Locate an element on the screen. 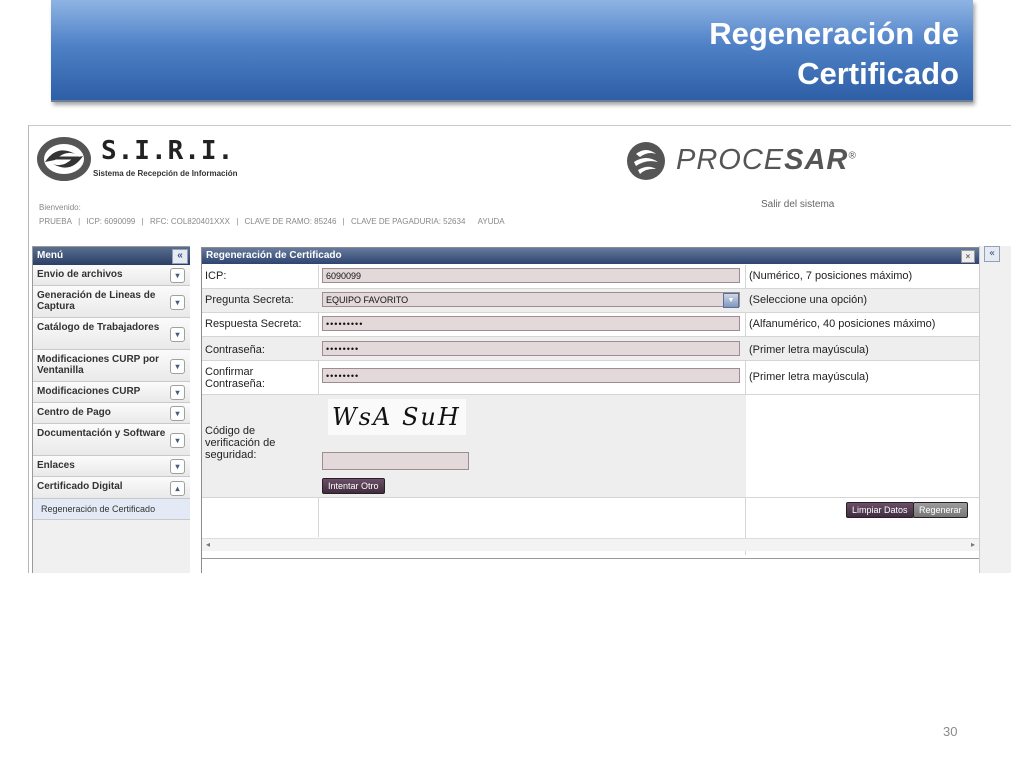 Image resolution: width=1024 pixels, height=768 pixels. user-name: PRUEBA is located at coordinates (55, 221).